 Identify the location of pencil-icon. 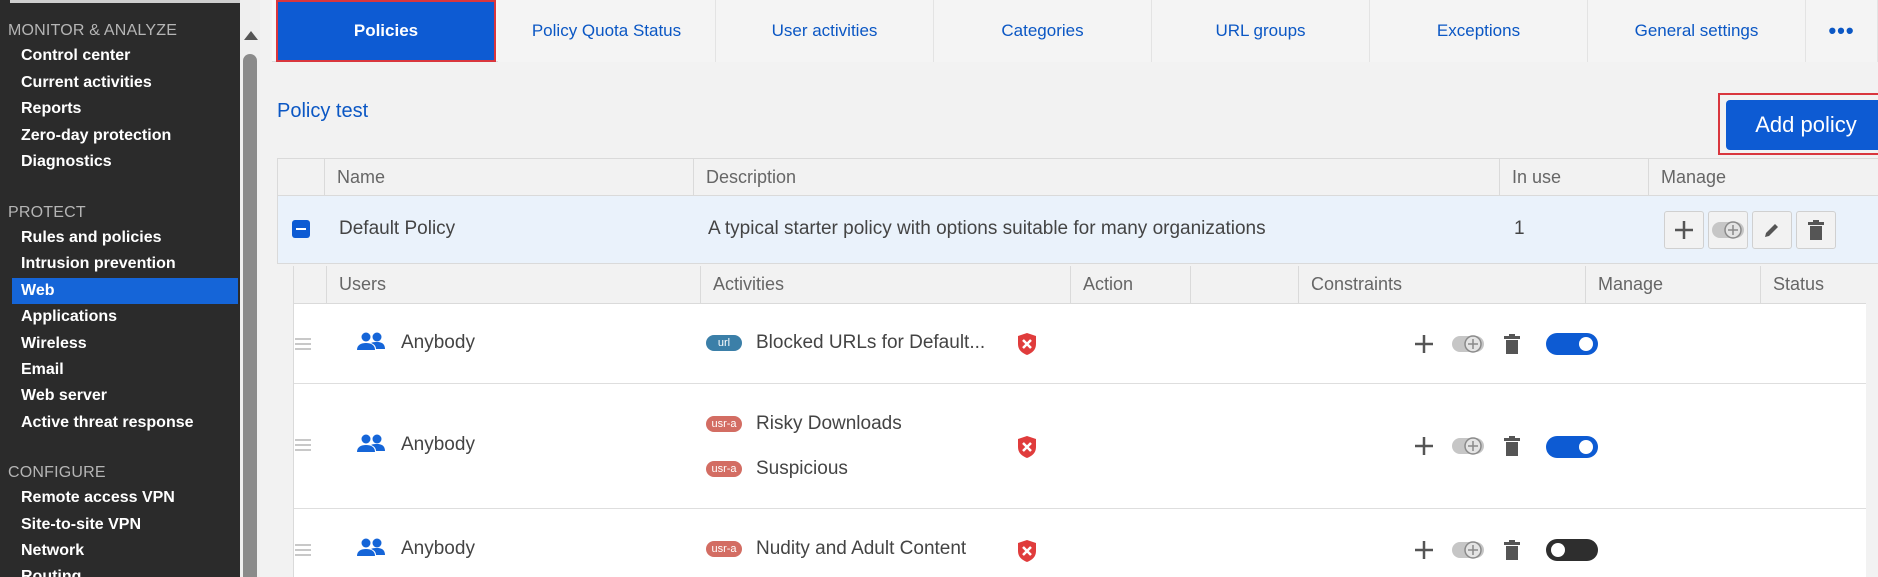
(1771, 230).